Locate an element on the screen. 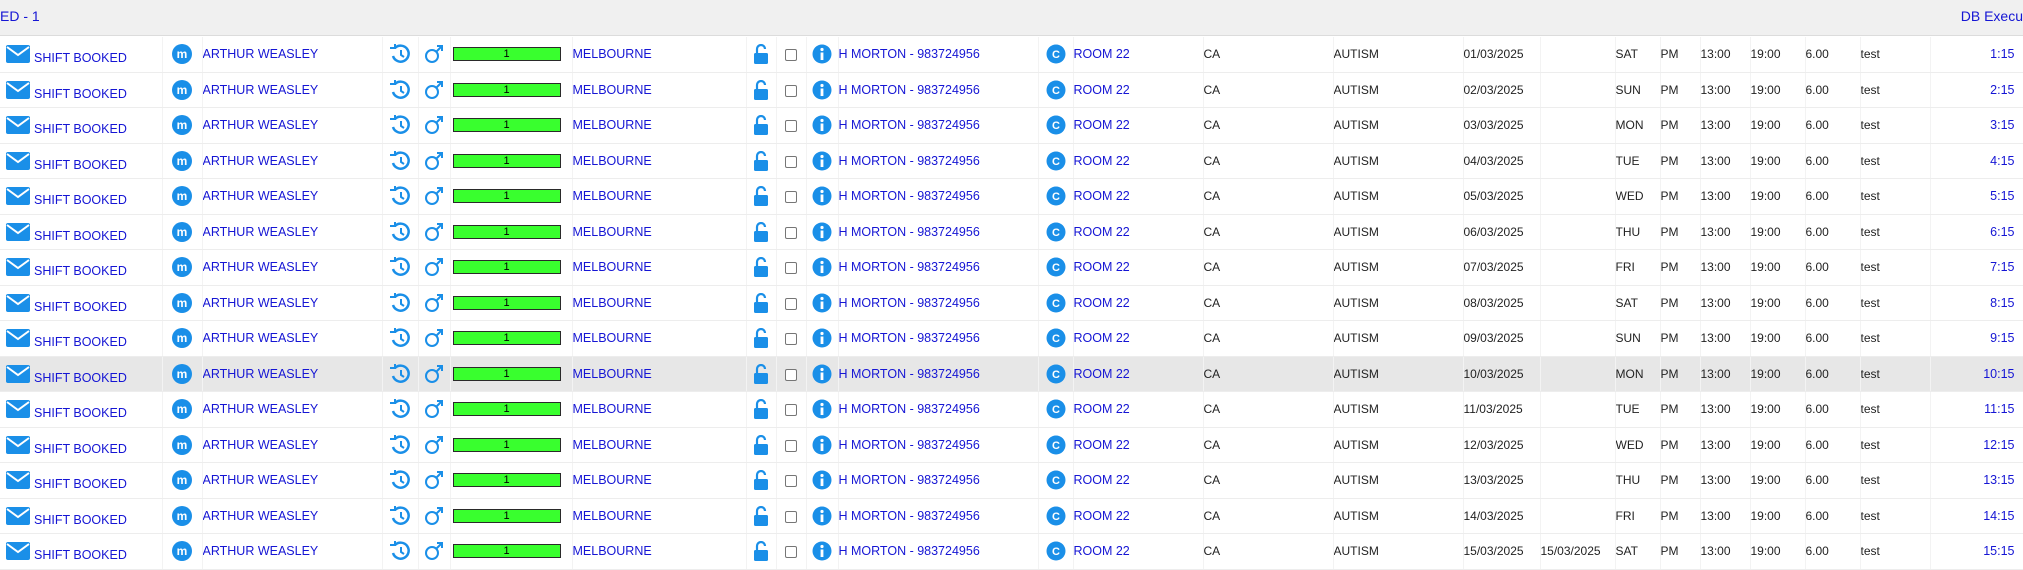 This screenshot has width=2023, height=570. location-link: MELBOURNE is located at coordinates (612, 267).